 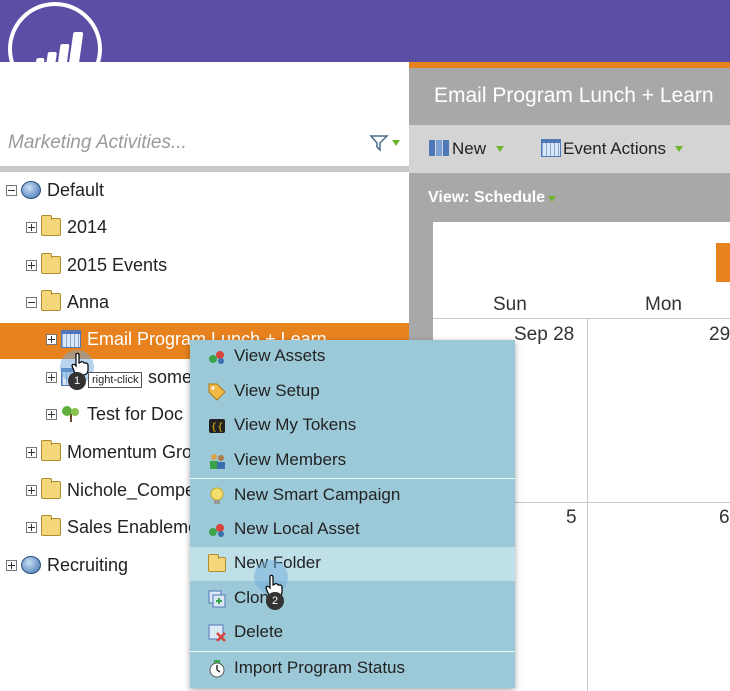 What do you see at coordinates (719, 335) in the screenshot?
I see `date-cell: 29` at bounding box center [719, 335].